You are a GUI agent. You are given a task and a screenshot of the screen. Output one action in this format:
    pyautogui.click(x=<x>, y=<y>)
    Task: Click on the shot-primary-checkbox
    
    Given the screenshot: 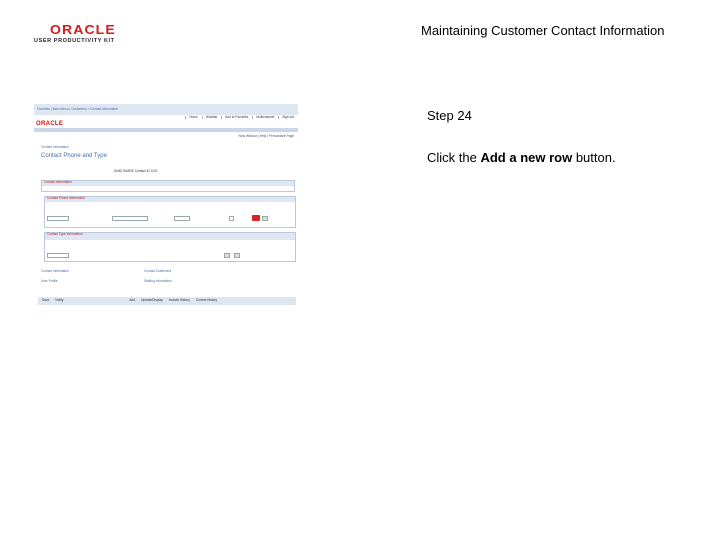 What is the action you would take?
    pyautogui.click(x=231, y=218)
    